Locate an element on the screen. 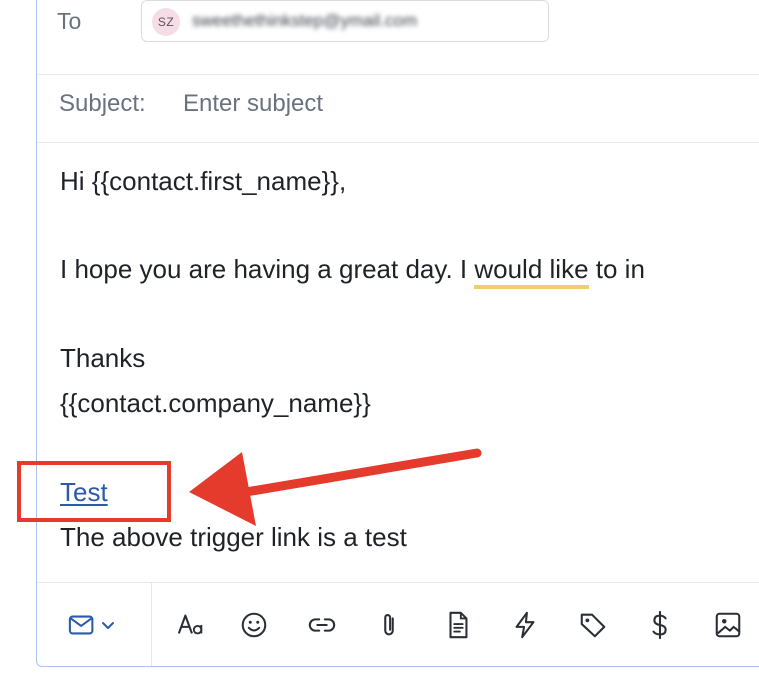  subject-row: Subject: is located at coordinates (398, 108).